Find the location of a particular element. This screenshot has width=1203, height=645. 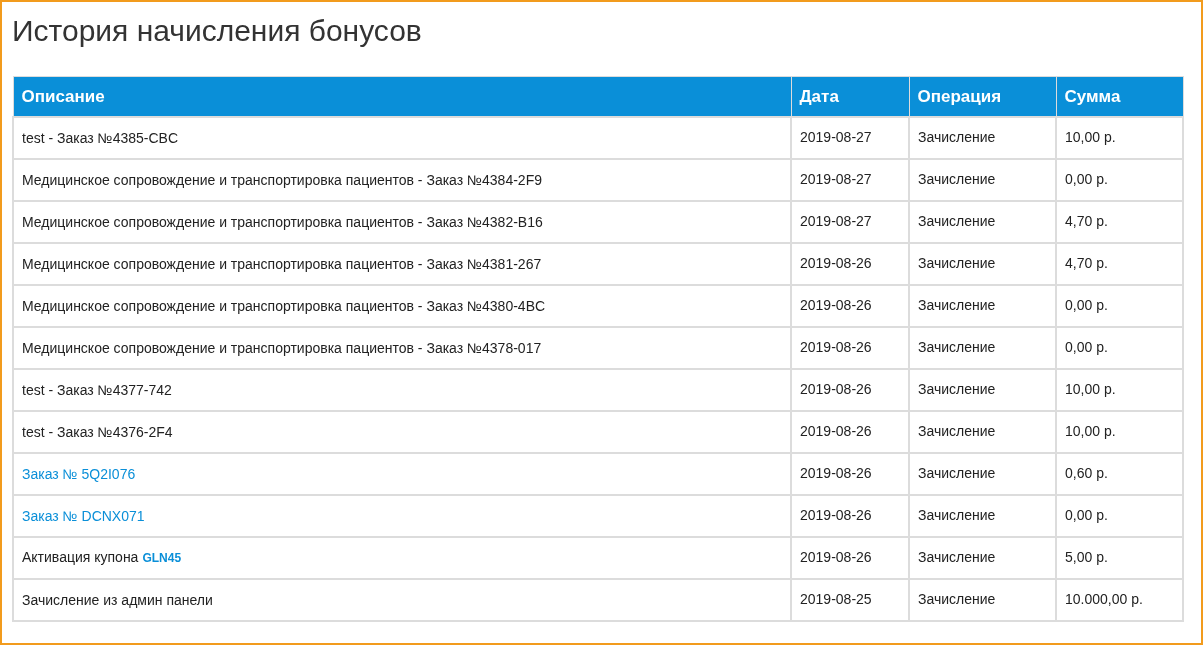

description-text: Медицинское сопровождение и транспортировка пациентов - Заказ №4382-B16 is located at coordinates (282, 221).